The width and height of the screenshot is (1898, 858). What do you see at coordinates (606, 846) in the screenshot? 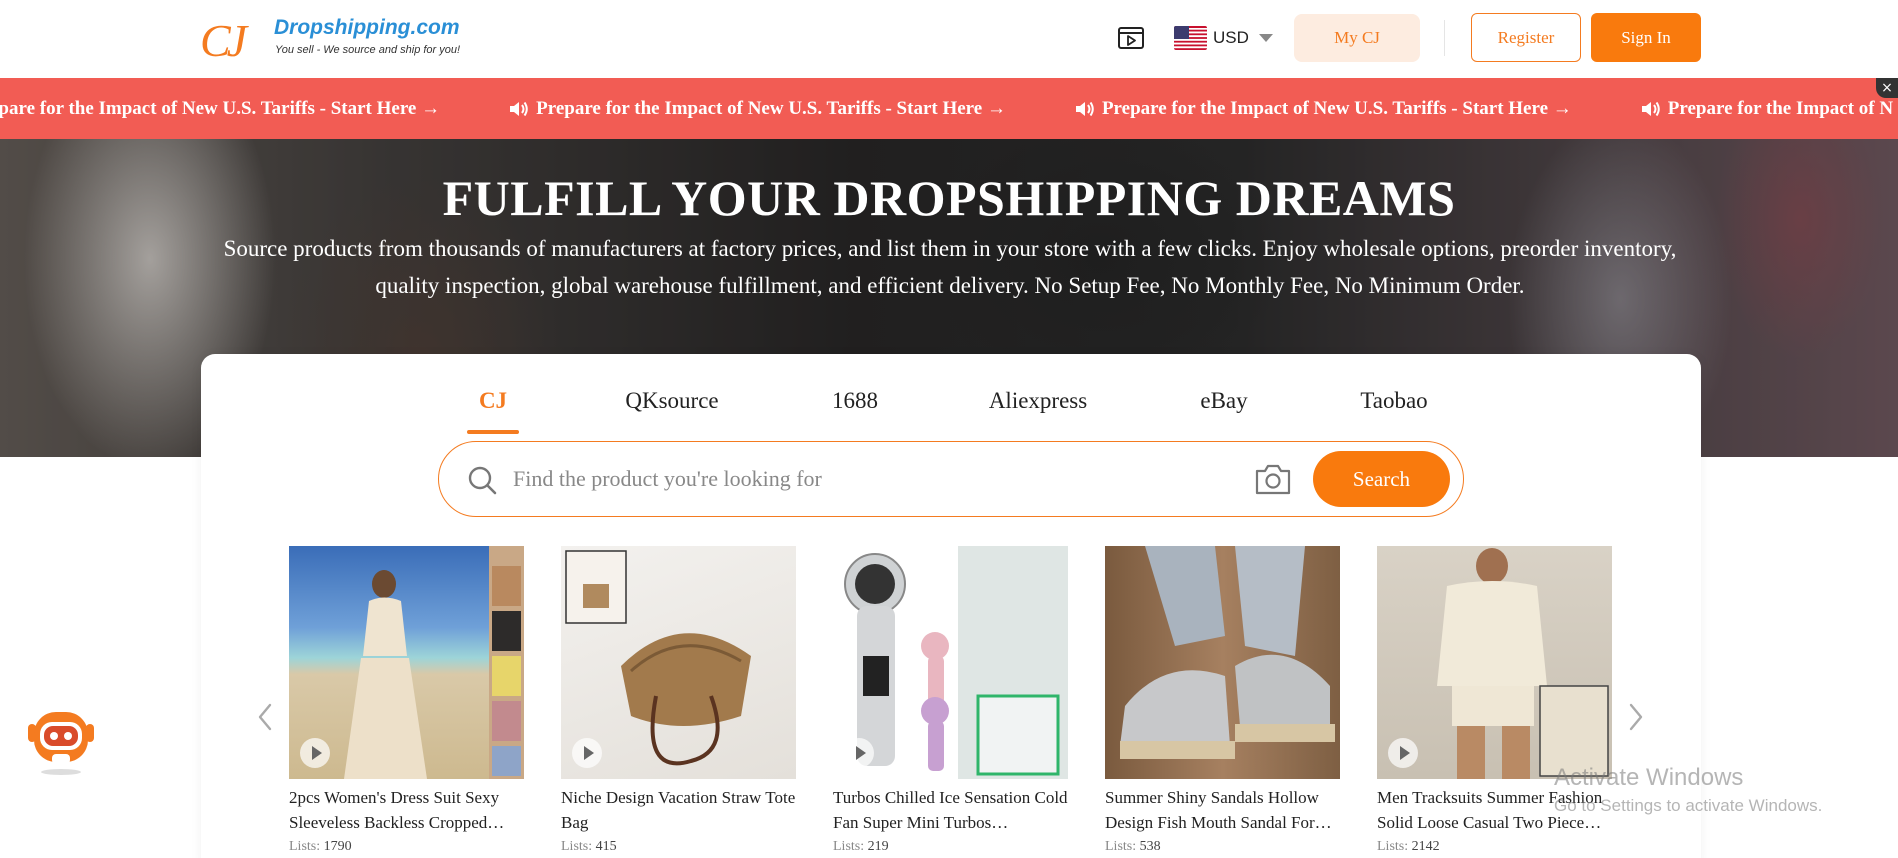
I see `lists-count: 415` at bounding box center [606, 846].